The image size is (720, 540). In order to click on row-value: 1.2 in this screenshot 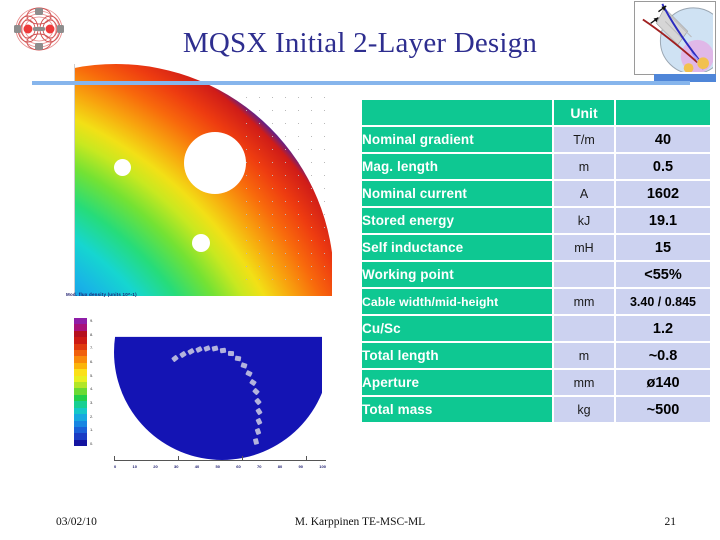, I will do `click(663, 328)`.